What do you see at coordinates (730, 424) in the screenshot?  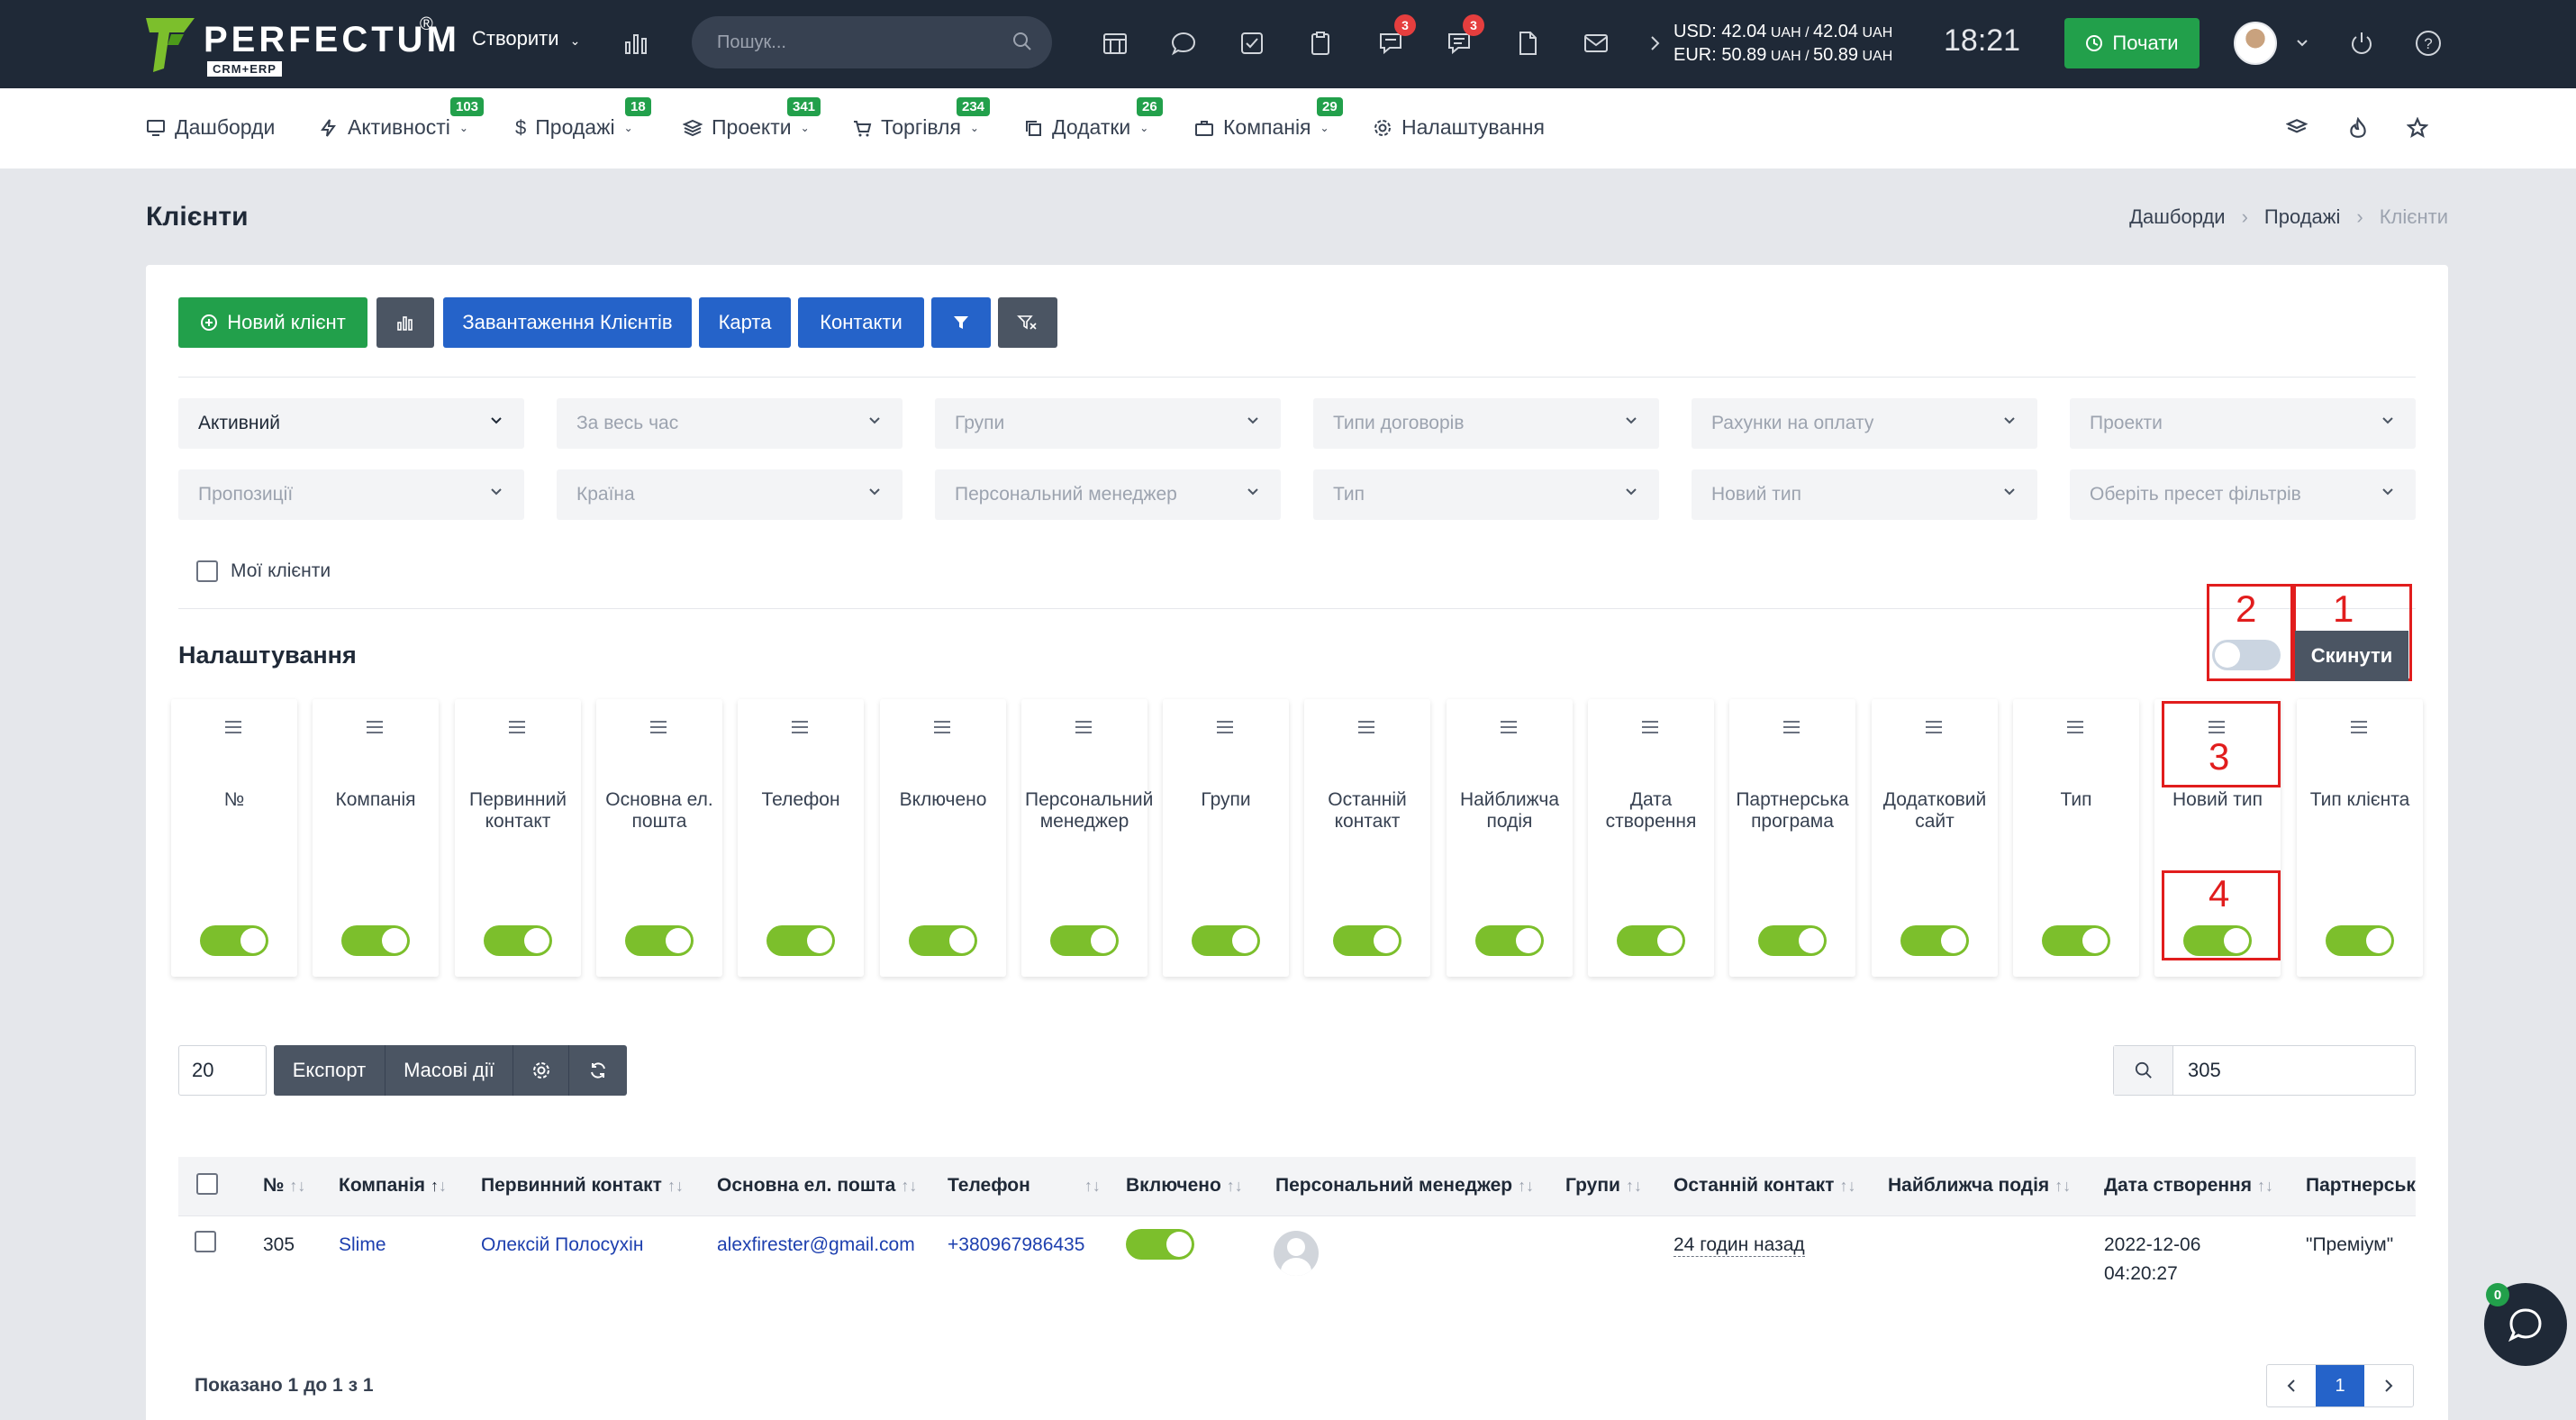 I see `period-filter: За весь час` at bounding box center [730, 424].